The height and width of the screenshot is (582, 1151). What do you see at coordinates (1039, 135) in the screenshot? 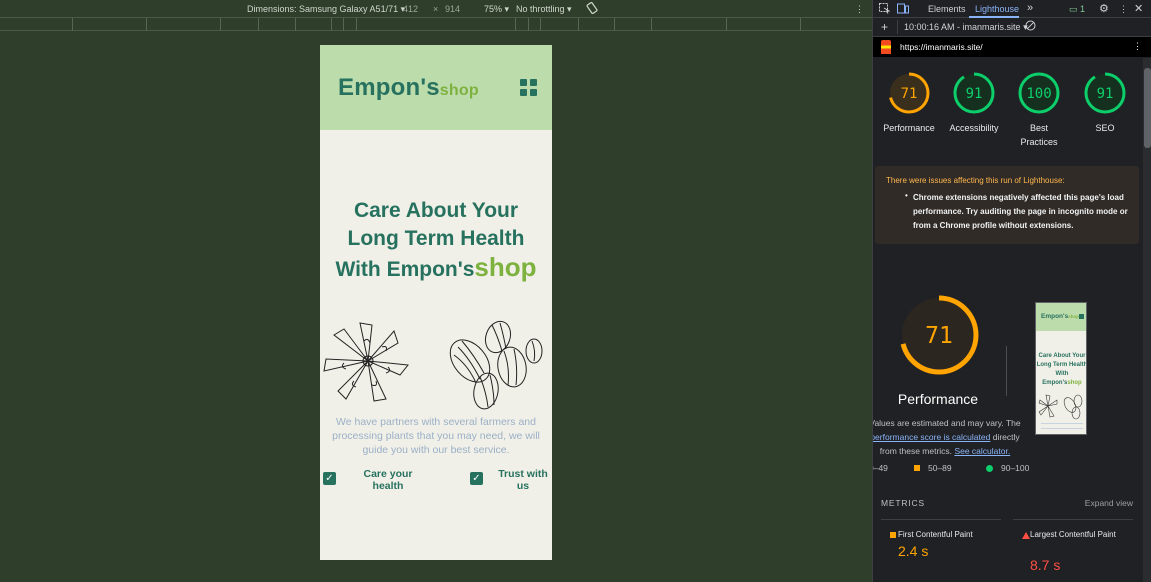
I see `gauge-best-practices-label: Best Practices` at bounding box center [1039, 135].